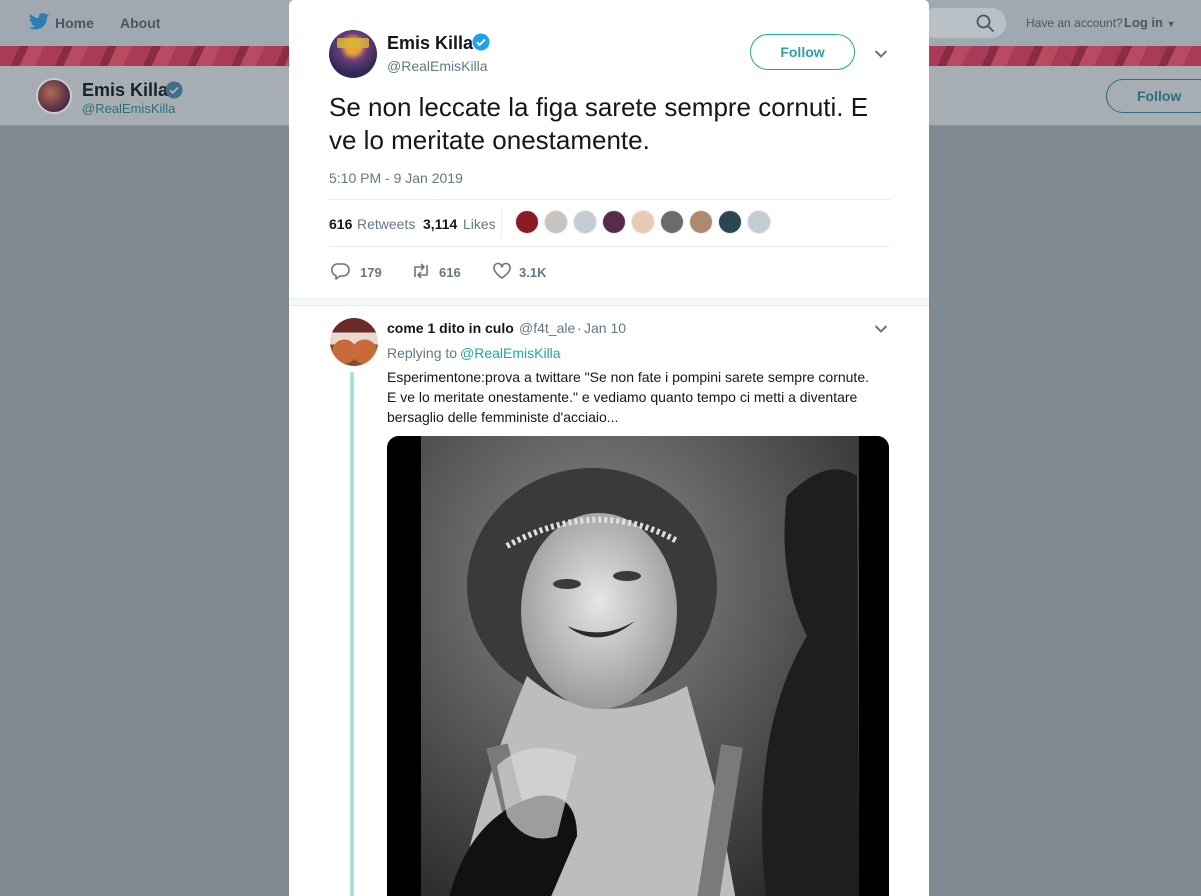 The height and width of the screenshot is (896, 1201). What do you see at coordinates (341, 271) in the screenshot?
I see `reply-icon` at bounding box center [341, 271].